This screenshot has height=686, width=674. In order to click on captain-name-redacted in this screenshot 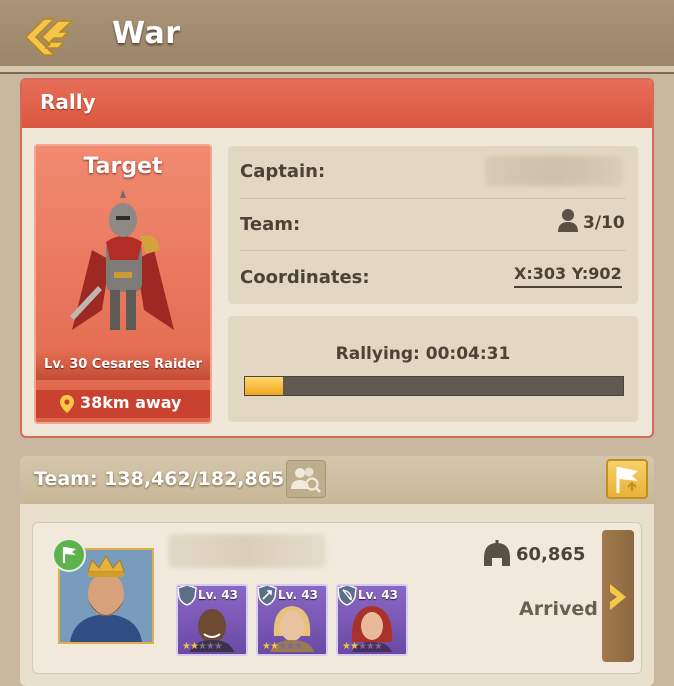, I will do `click(554, 171)`.